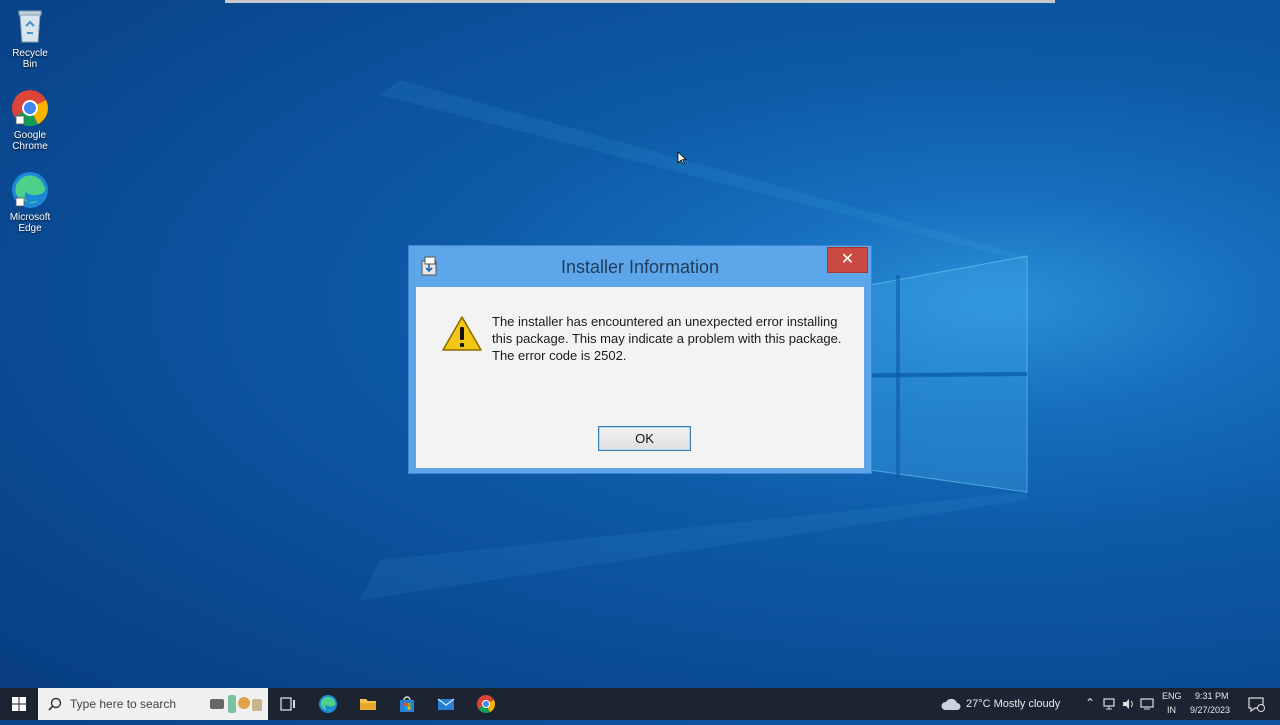 This screenshot has width=1280, height=725. What do you see at coordinates (1210, 710) in the screenshot?
I see `clock-date: 9/27/2023` at bounding box center [1210, 710].